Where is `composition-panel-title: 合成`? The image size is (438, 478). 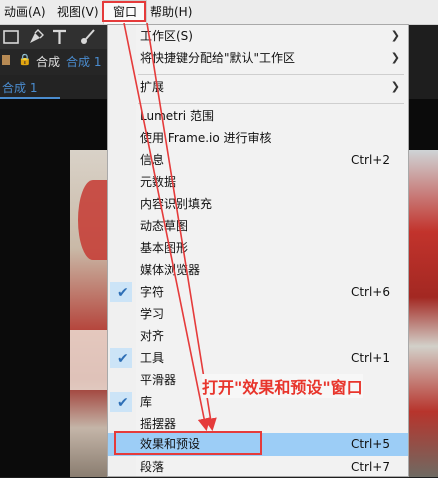 composition-panel-title: 合成 is located at coordinates (48, 62).